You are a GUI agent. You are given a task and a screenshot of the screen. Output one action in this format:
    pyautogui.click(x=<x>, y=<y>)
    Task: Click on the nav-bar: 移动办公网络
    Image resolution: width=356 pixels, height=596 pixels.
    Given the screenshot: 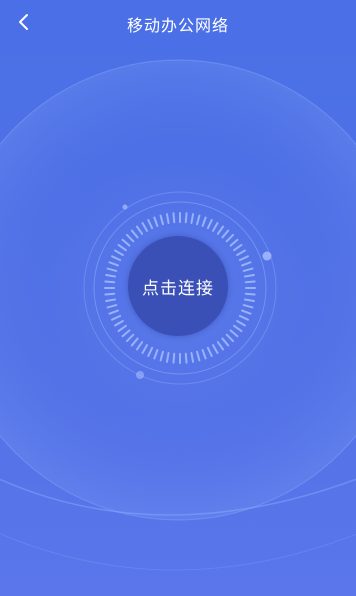 What is the action you would take?
    pyautogui.click(x=178, y=23)
    